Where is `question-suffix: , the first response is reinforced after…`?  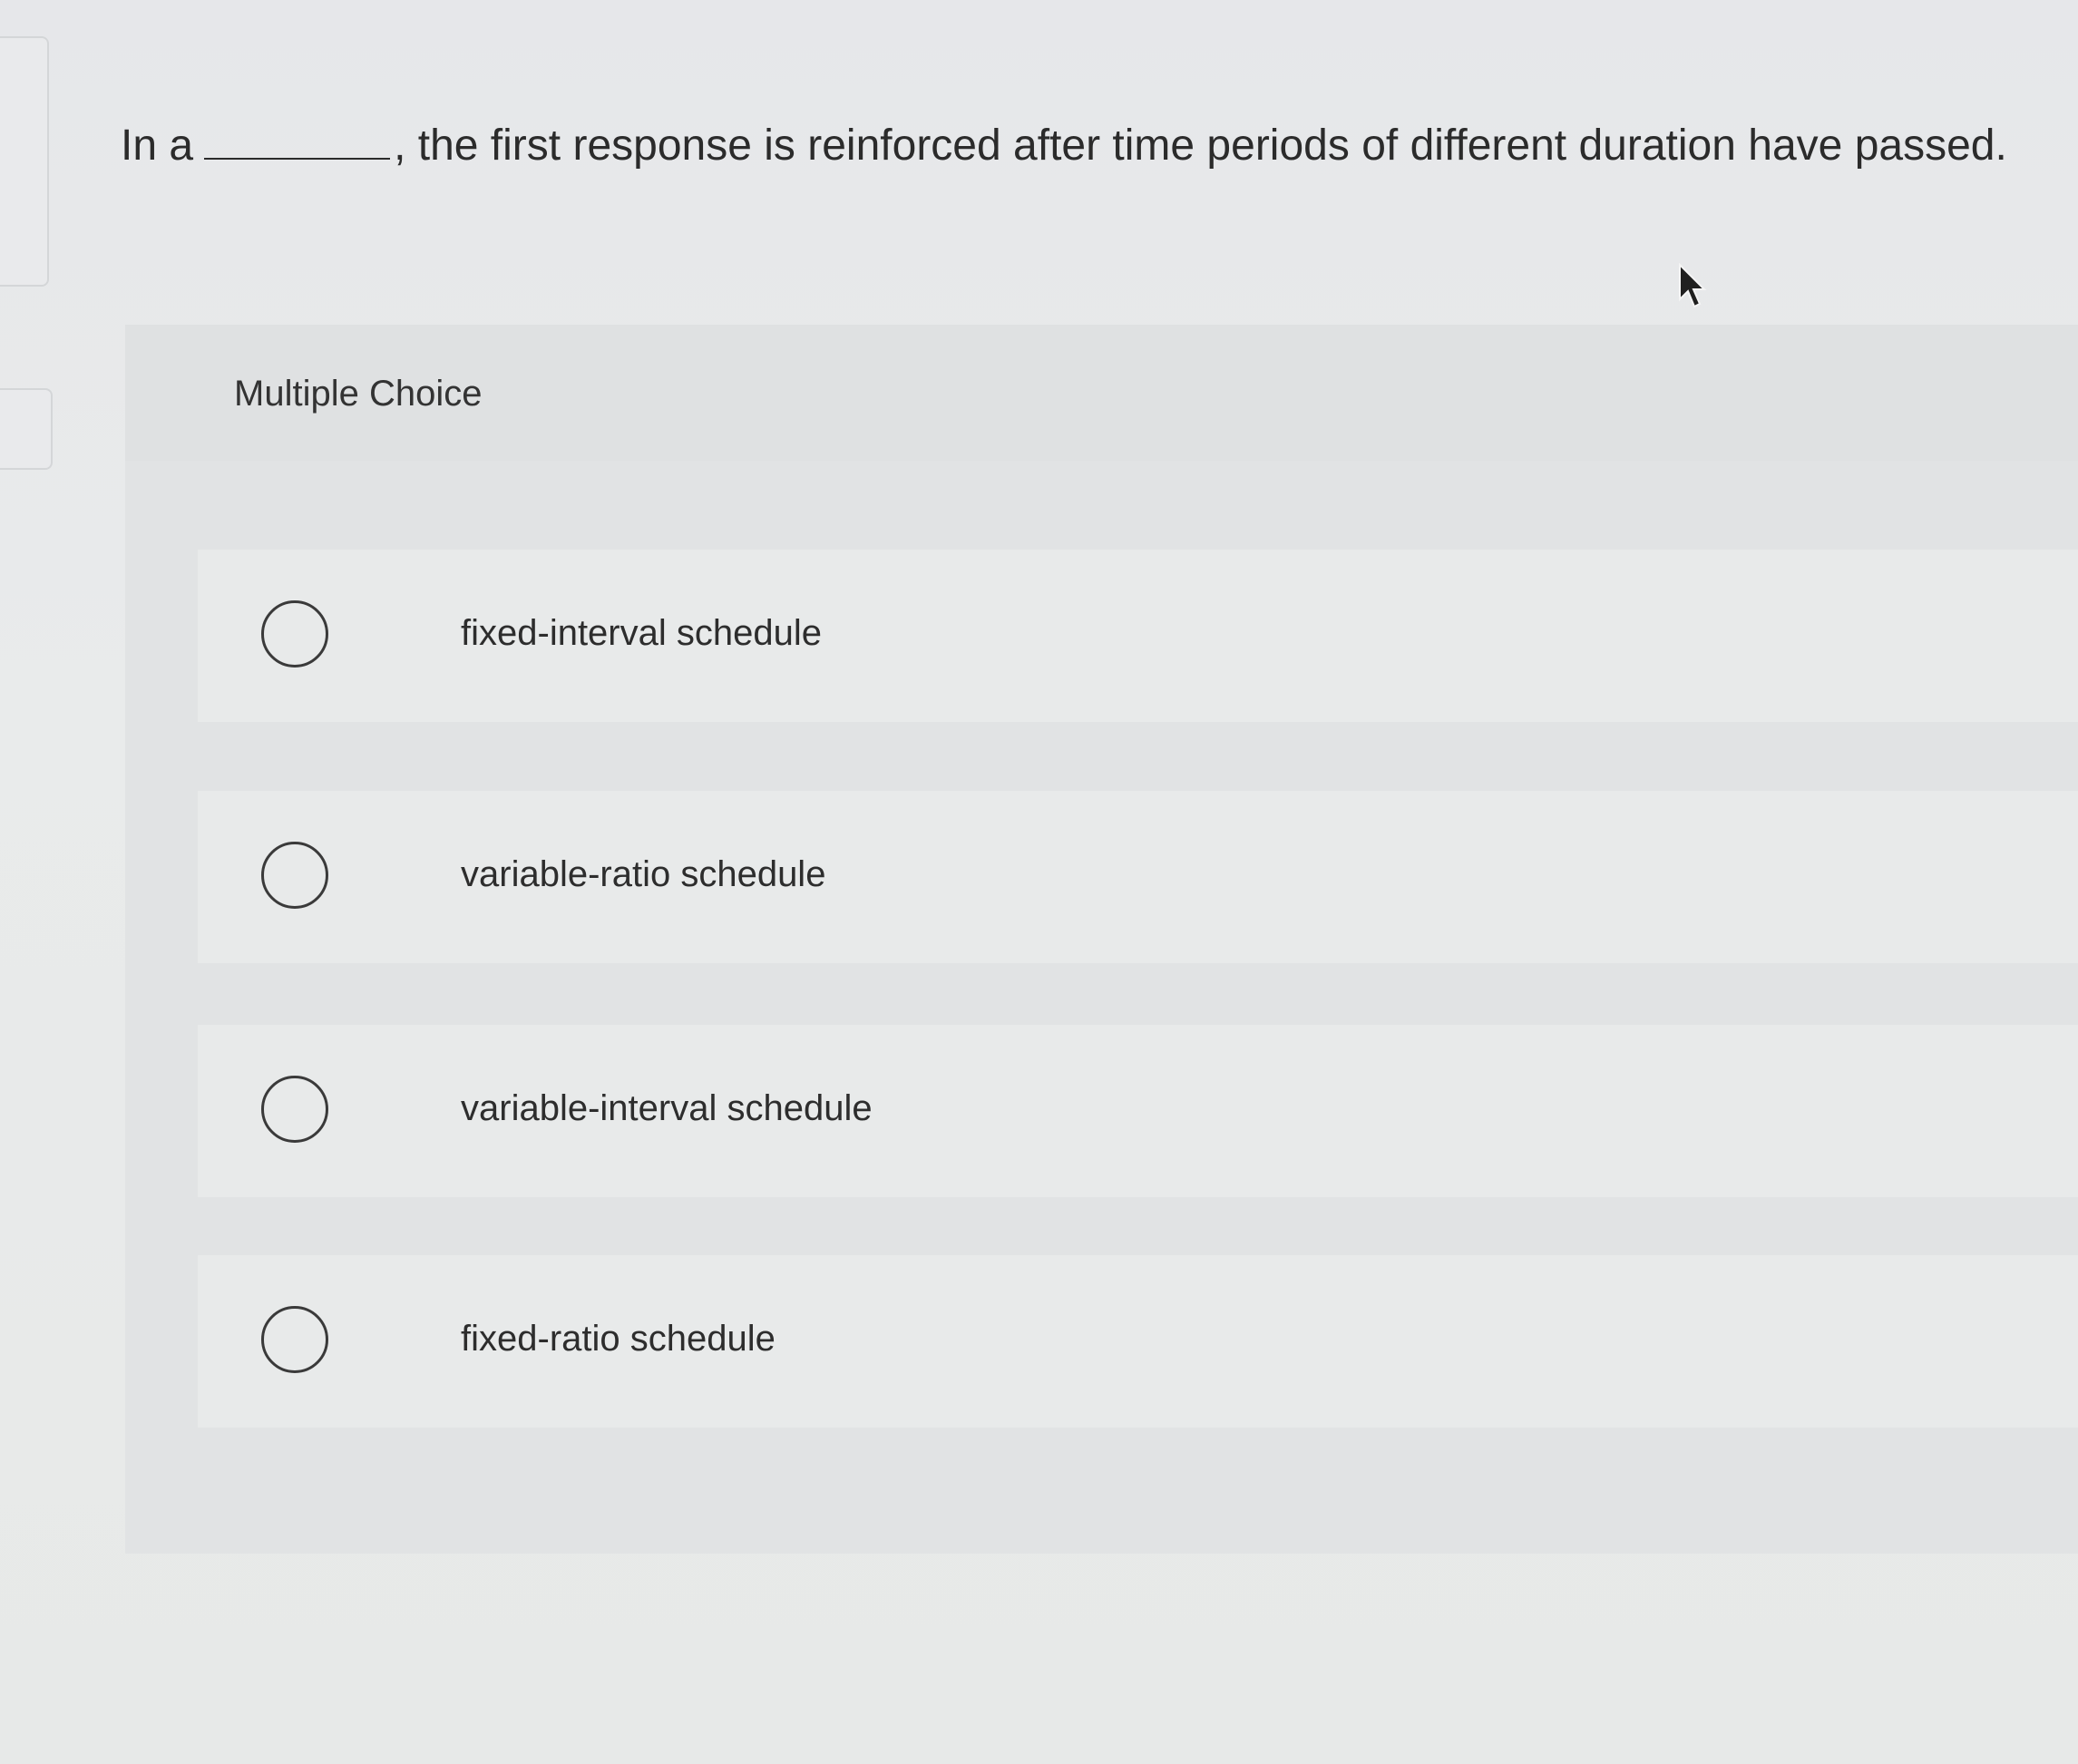
question-suffix: , the first response is reinforced after… is located at coordinates (1200, 146).